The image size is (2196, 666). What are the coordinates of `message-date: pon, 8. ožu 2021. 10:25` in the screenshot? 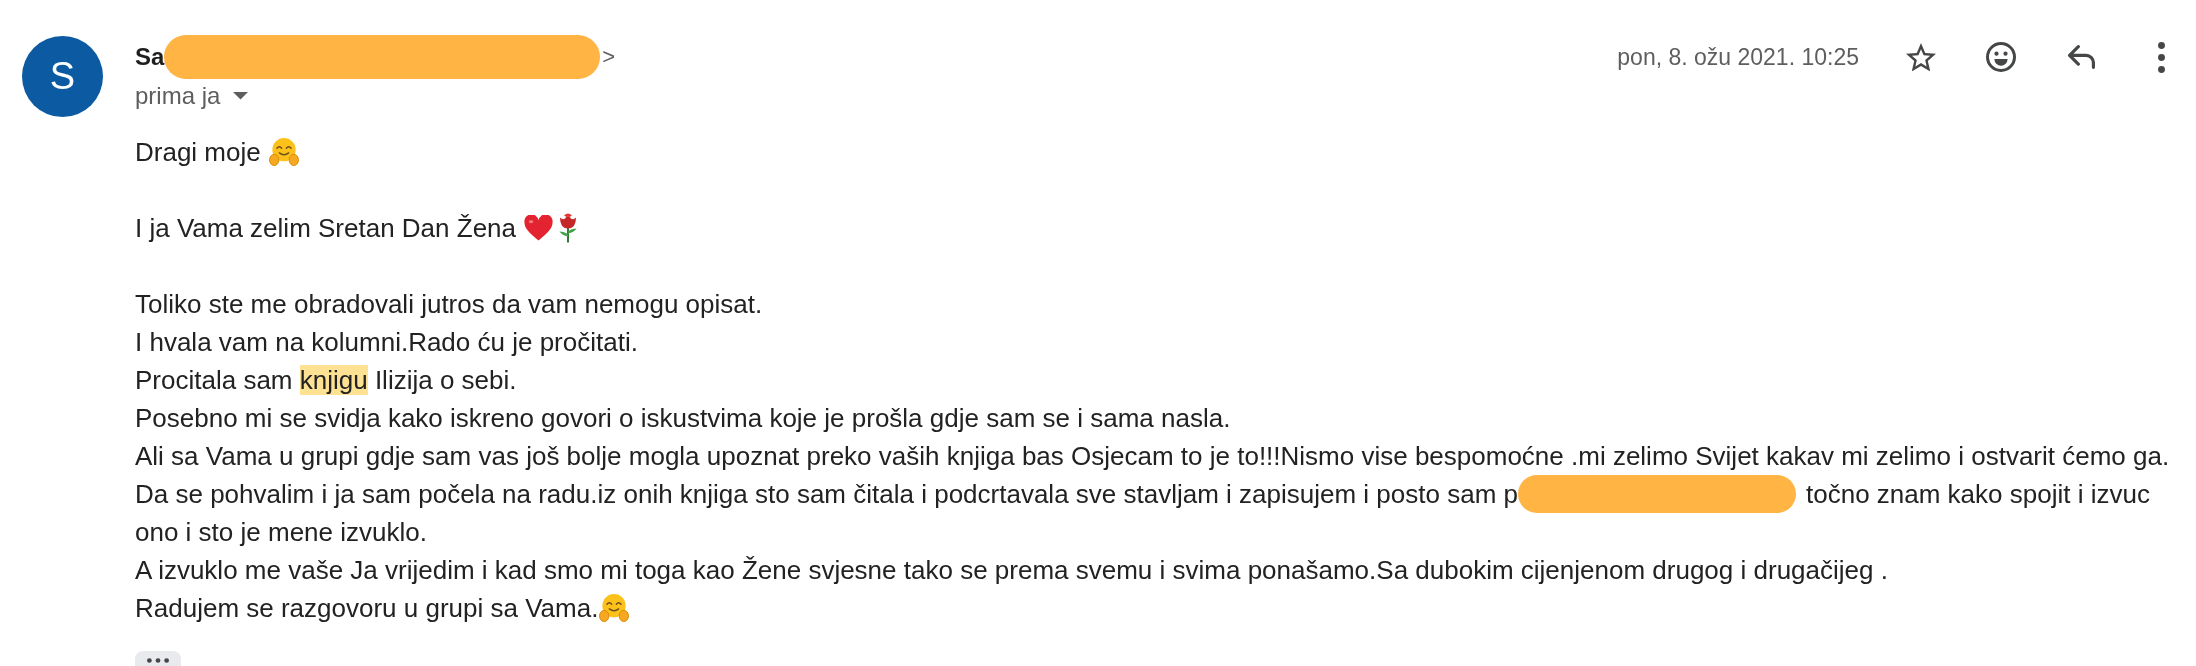 It's located at (1738, 57).